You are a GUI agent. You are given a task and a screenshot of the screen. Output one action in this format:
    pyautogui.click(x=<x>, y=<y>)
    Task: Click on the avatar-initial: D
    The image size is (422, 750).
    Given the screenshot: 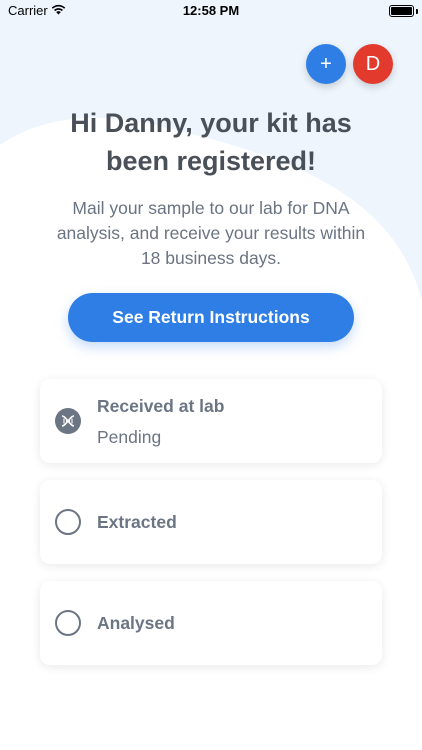 What is the action you would take?
    pyautogui.click(x=373, y=63)
    